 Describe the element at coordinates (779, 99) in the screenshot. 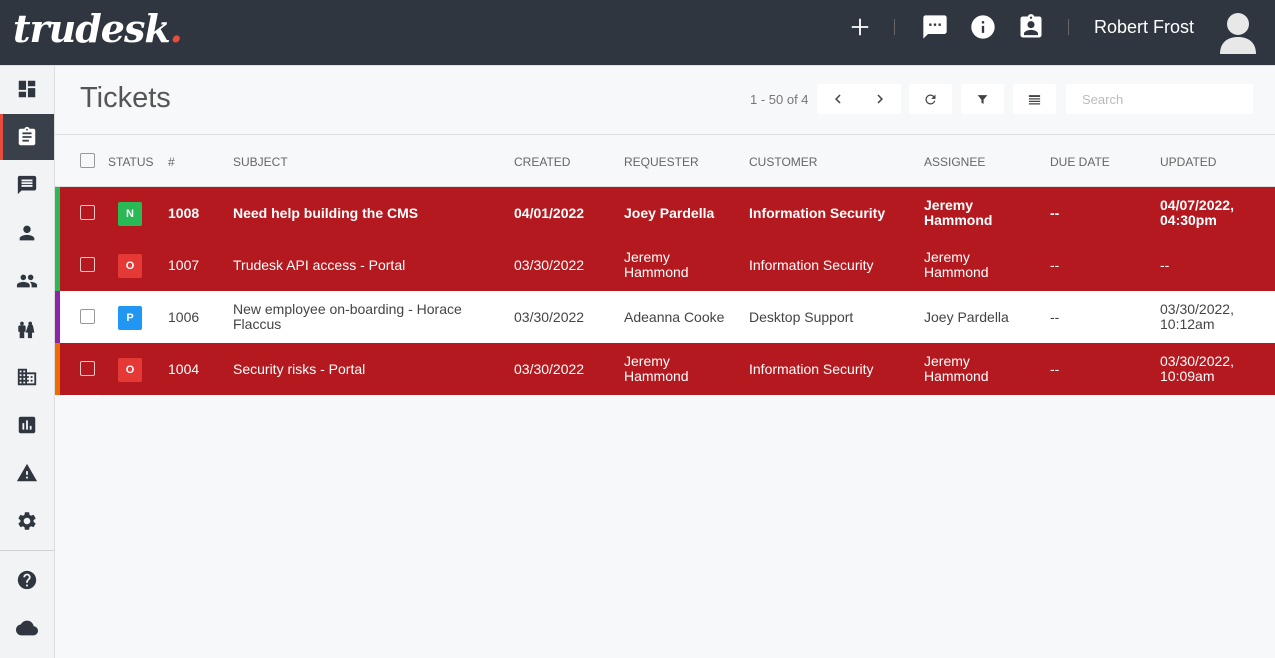

I see `pagination-info: 1 - 50 of 4` at that location.